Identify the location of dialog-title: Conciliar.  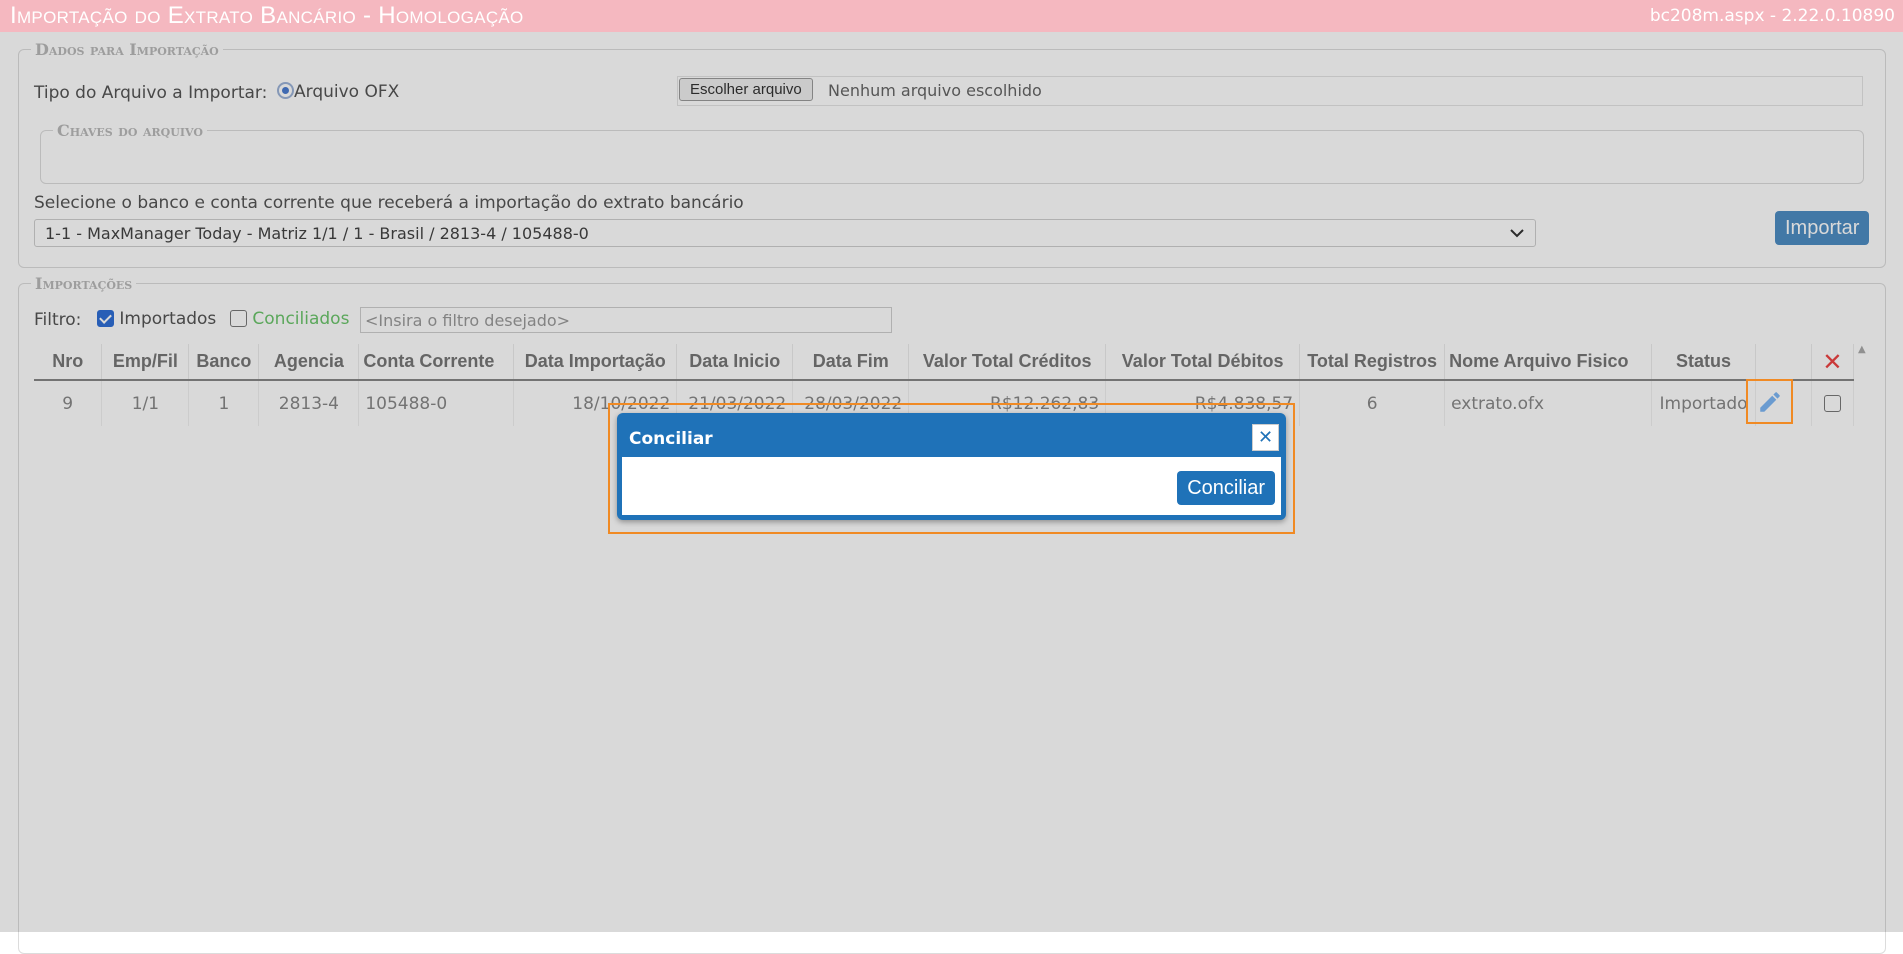
(671, 439).